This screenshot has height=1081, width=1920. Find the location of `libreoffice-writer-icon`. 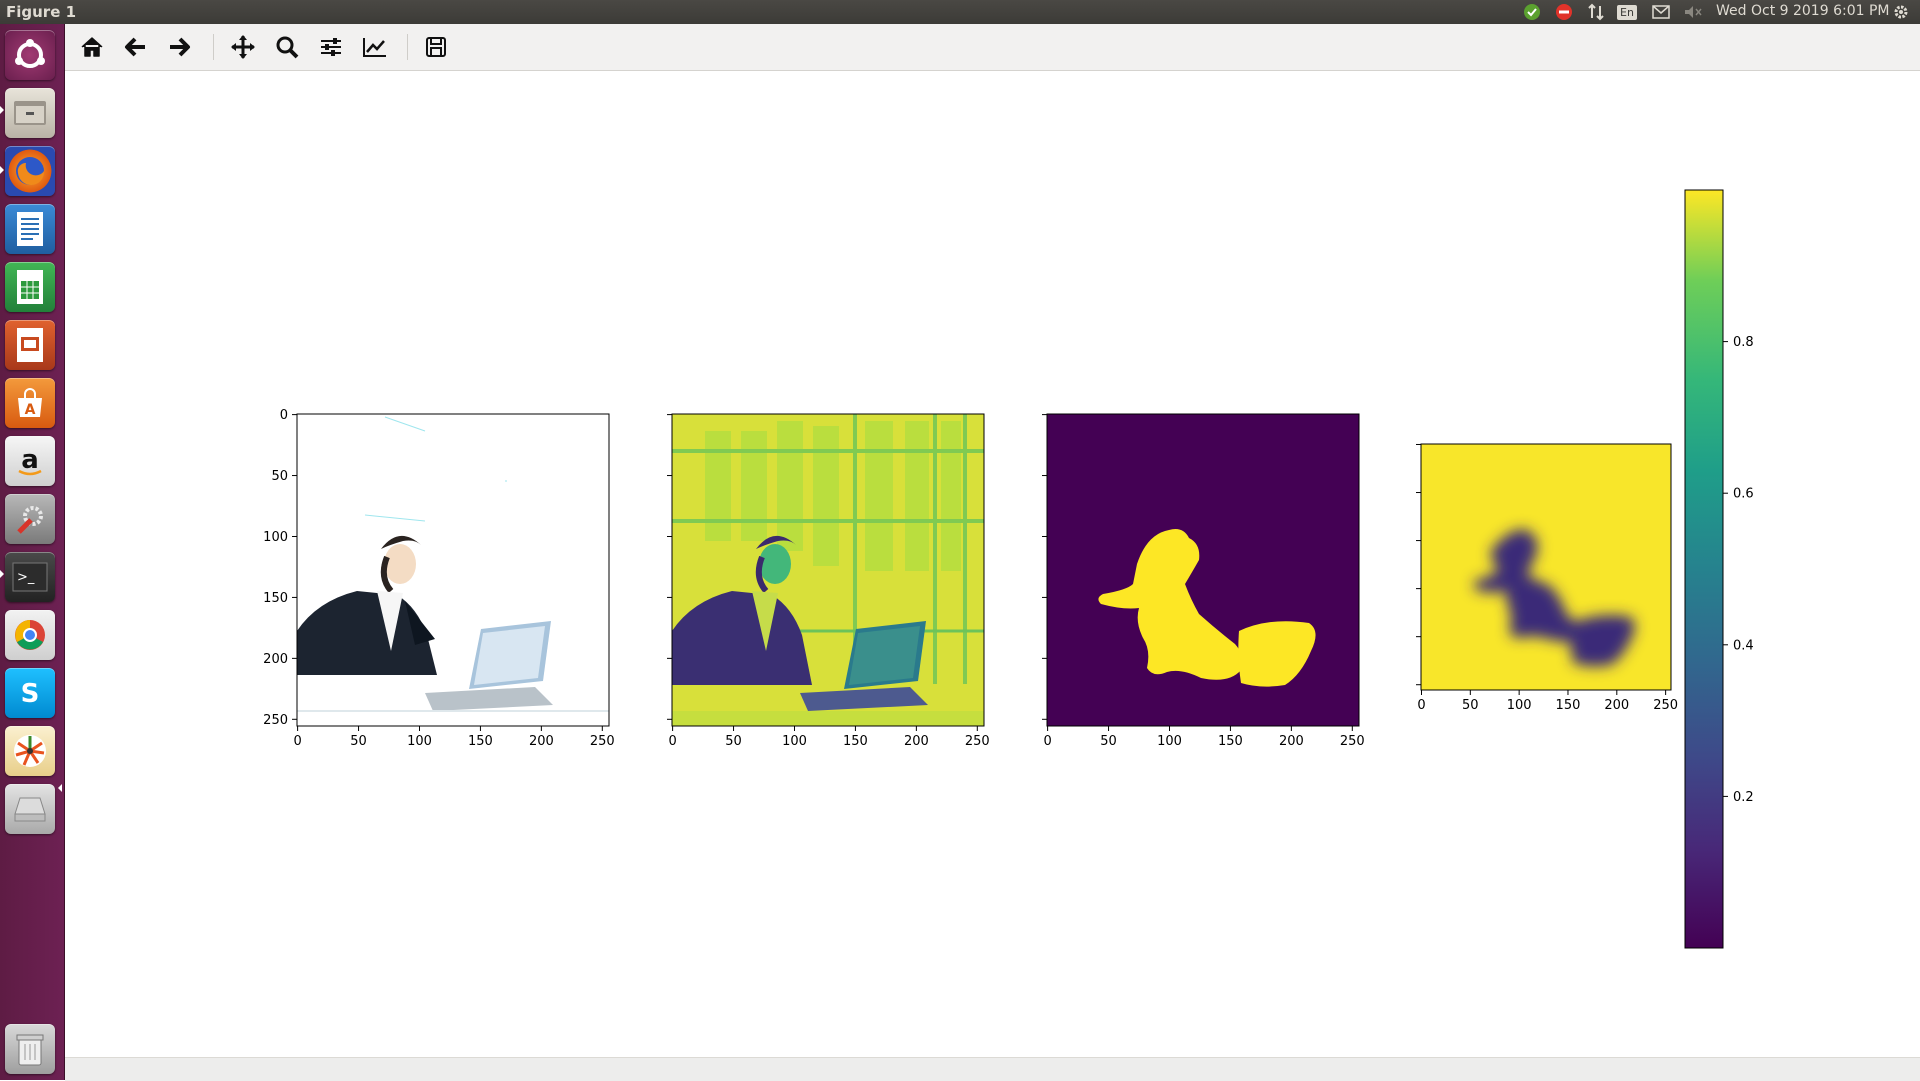

libreoffice-writer-icon is located at coordinates (30, 229).